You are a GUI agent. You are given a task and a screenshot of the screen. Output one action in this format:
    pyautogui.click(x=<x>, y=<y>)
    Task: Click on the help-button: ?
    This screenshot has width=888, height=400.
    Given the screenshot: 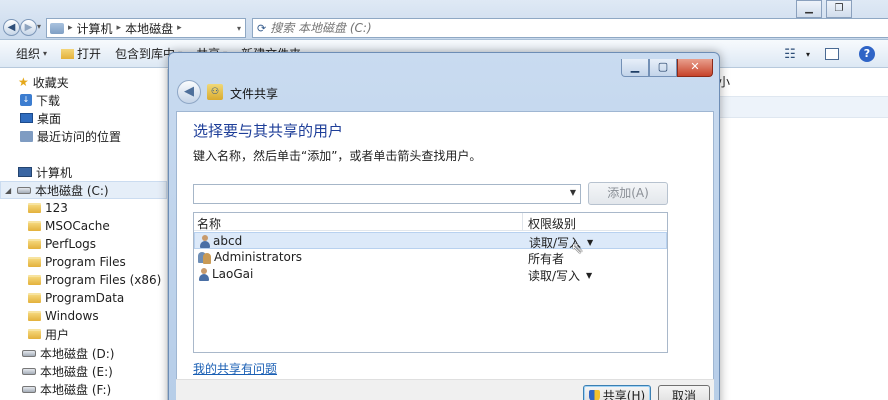 What is the action you would take?
    pyautogui.click(x=867, y=54)
    